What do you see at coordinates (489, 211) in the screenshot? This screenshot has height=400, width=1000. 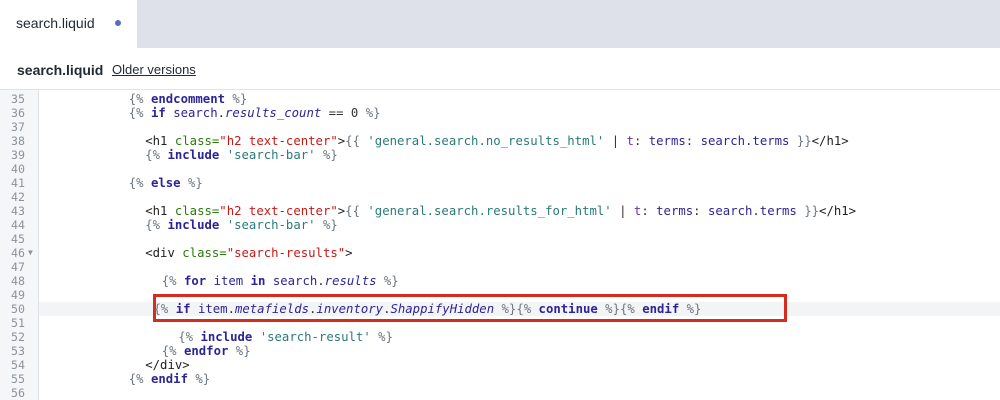 I see `code-token: 'general.search.results_for_html'` at bounding box center [489, 211].